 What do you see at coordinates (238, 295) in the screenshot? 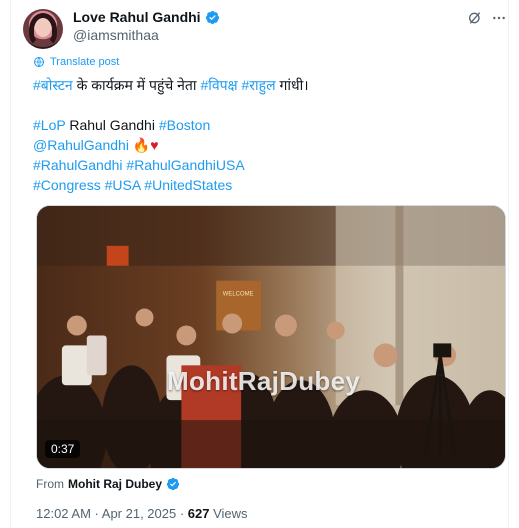
I see `banner-text: WELCOME` at bounding box center [238, 295].